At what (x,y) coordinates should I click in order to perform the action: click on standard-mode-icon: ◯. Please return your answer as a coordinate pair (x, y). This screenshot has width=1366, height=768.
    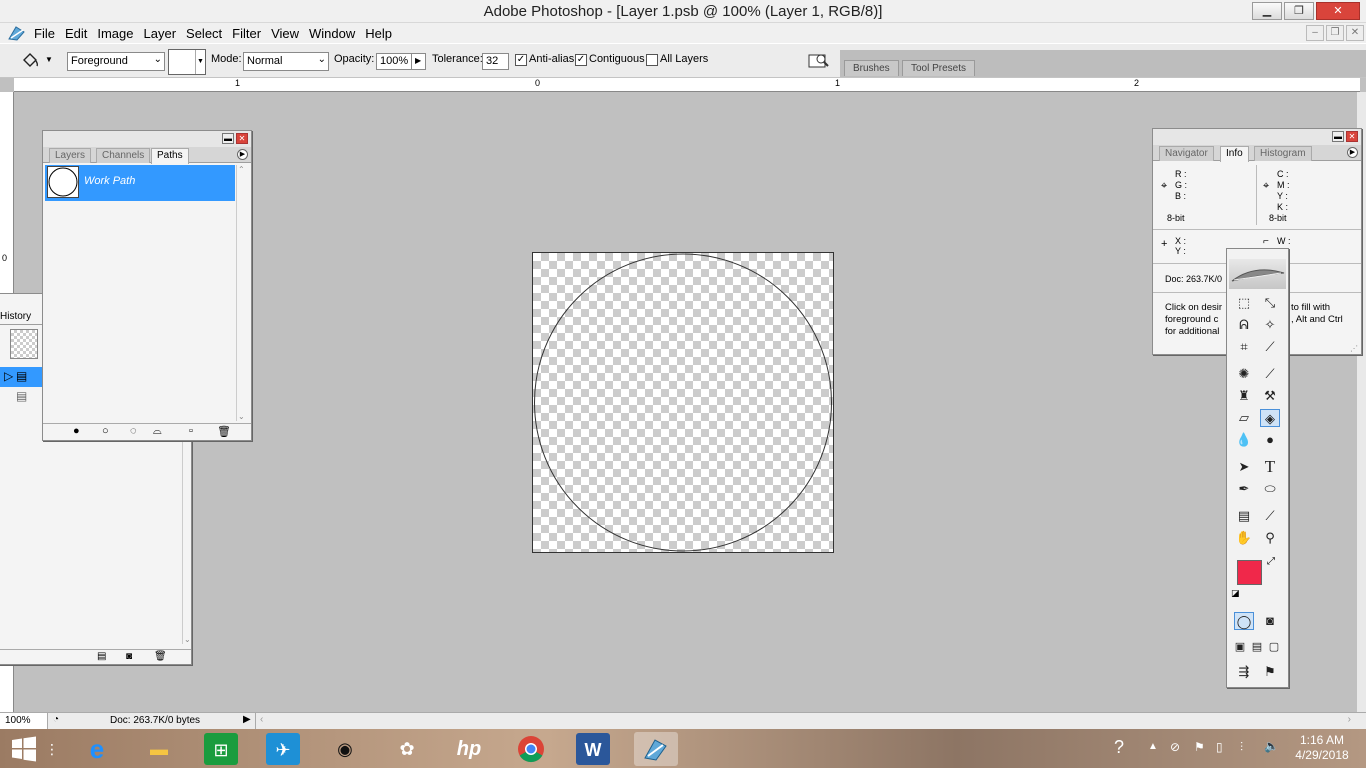
    Looking at the image, I should click on (1244, 621).